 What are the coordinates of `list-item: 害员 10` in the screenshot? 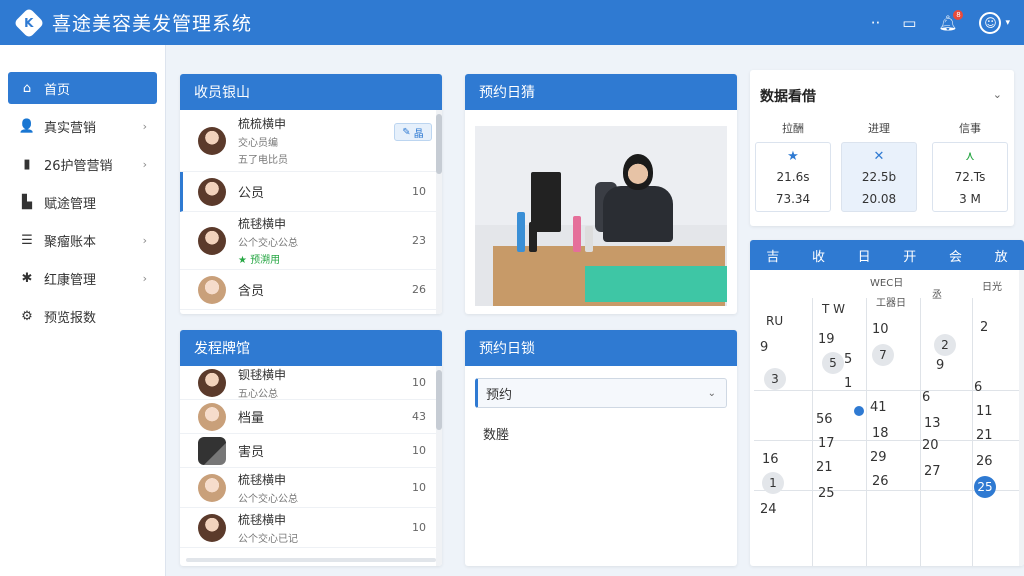 It's located at (311, 451).